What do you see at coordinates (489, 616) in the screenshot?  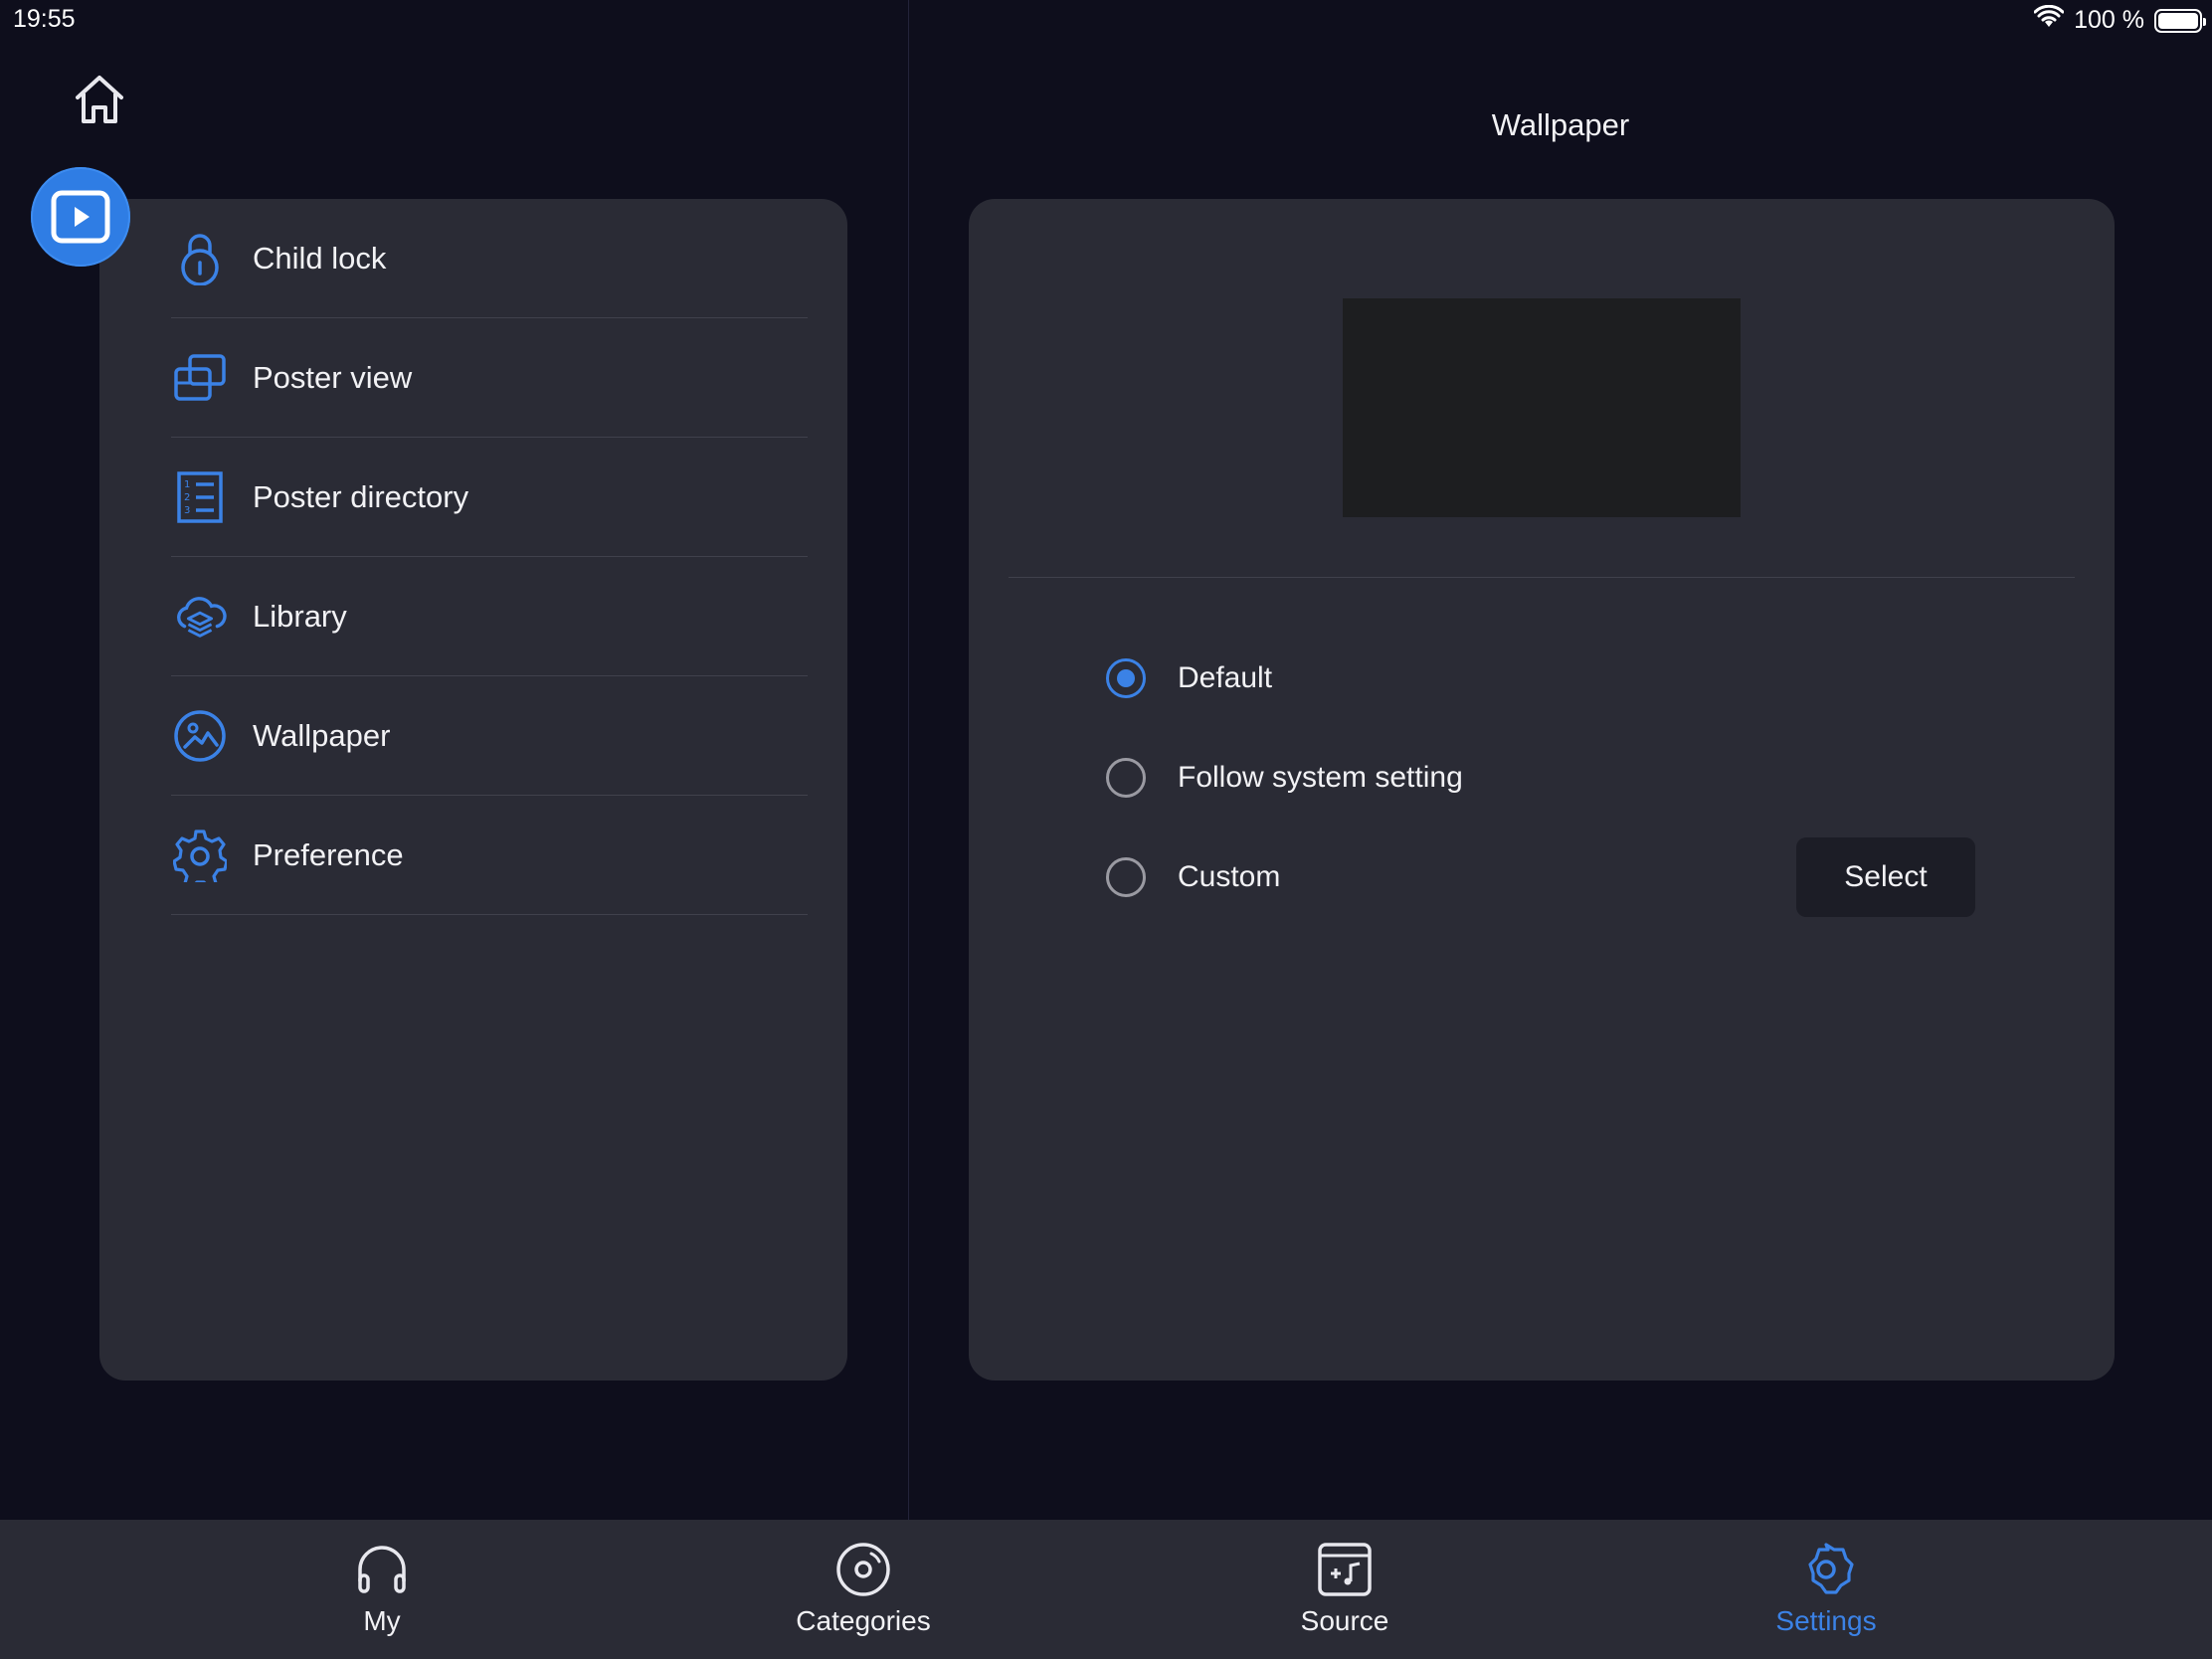 I see `menu-item-library: Library` at bounding box center [489, 616].